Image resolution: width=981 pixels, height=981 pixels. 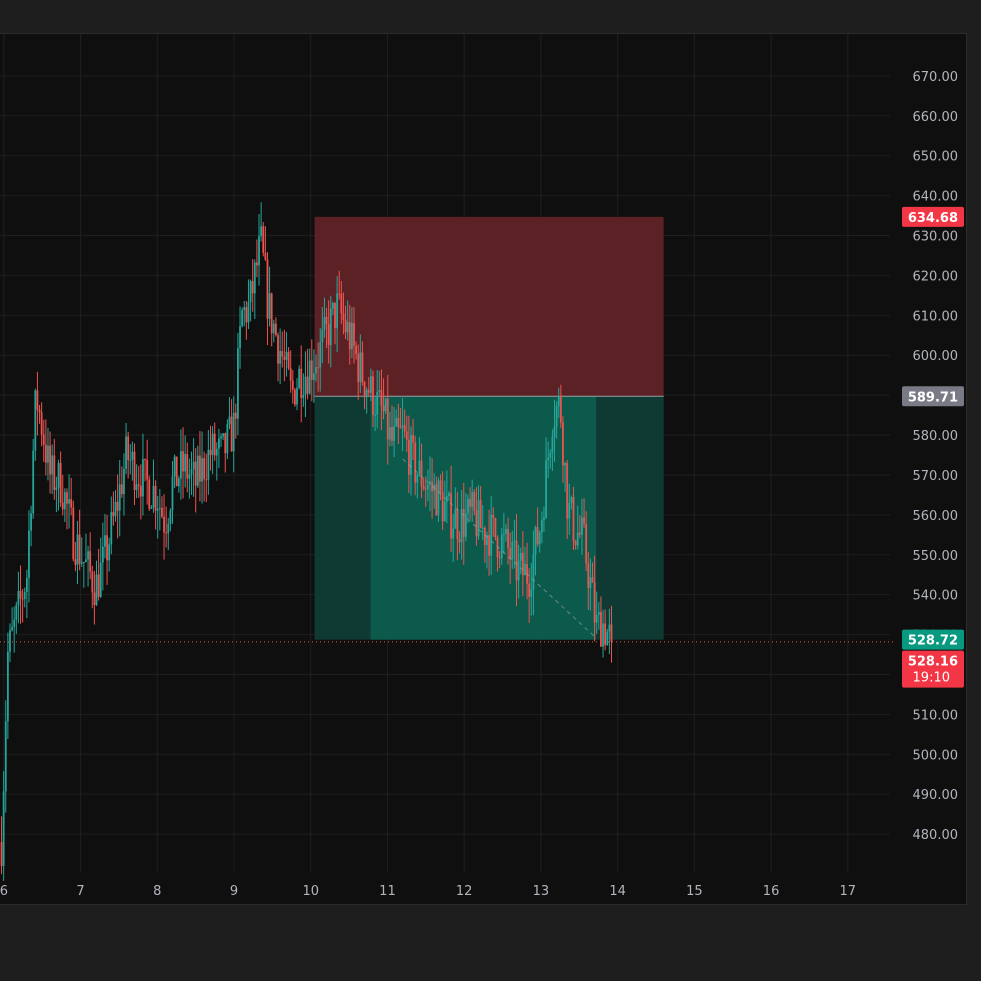 What do you see at coordinates (80, 891) in the screenshot?
I see `x-tick-label: 7` at bounding box center [80, 891].